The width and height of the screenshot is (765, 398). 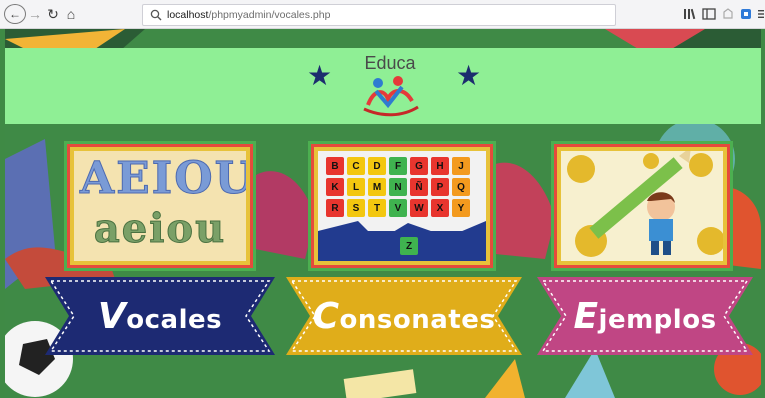 I want to click on consonant-tile: T, so click(x=377, y=208).